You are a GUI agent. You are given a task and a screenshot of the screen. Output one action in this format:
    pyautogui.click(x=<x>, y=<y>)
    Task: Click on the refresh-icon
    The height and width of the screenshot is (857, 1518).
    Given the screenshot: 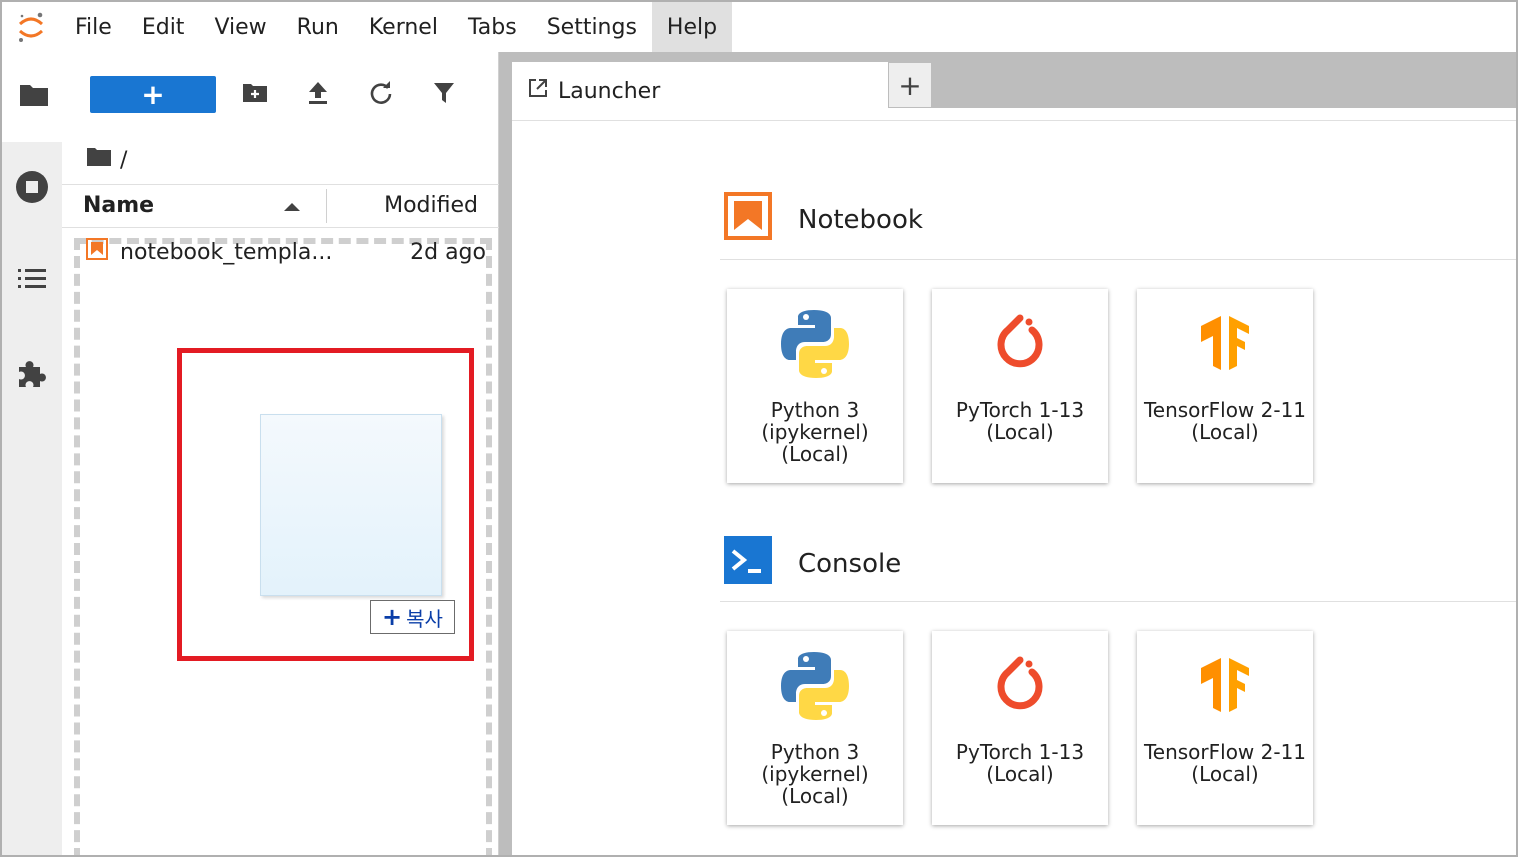 What is the action you would take?
    pyautogui.click(x=381, y=95)
    